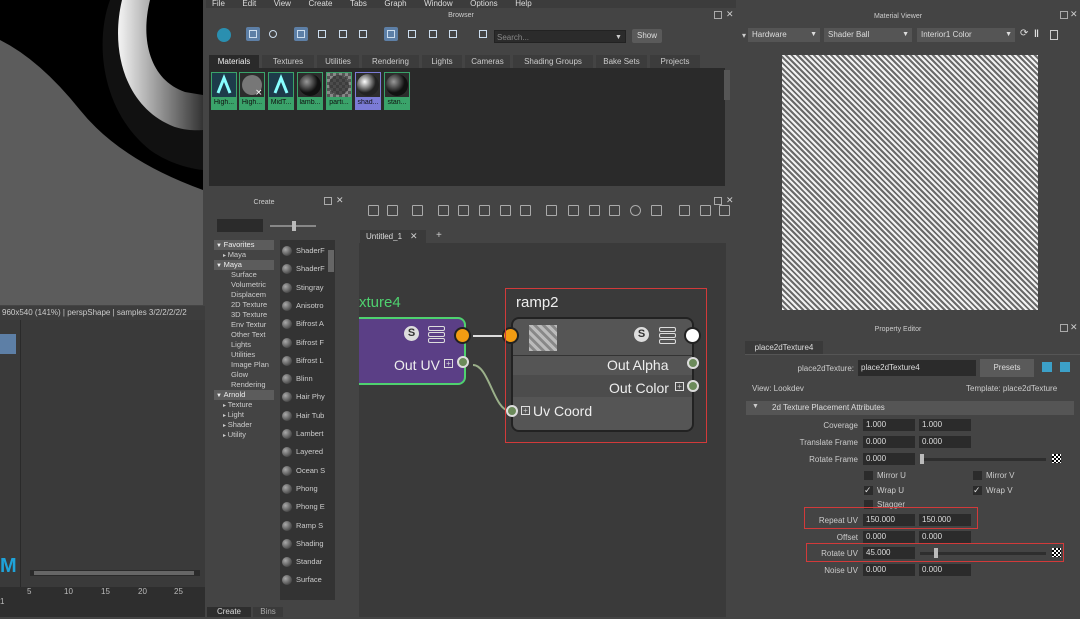 This screenshot has height=619, width=1080. What do you see at coordinates (240, 225) in the screenshot?
I see `create-filter-input` at bounding box center [240, 225].